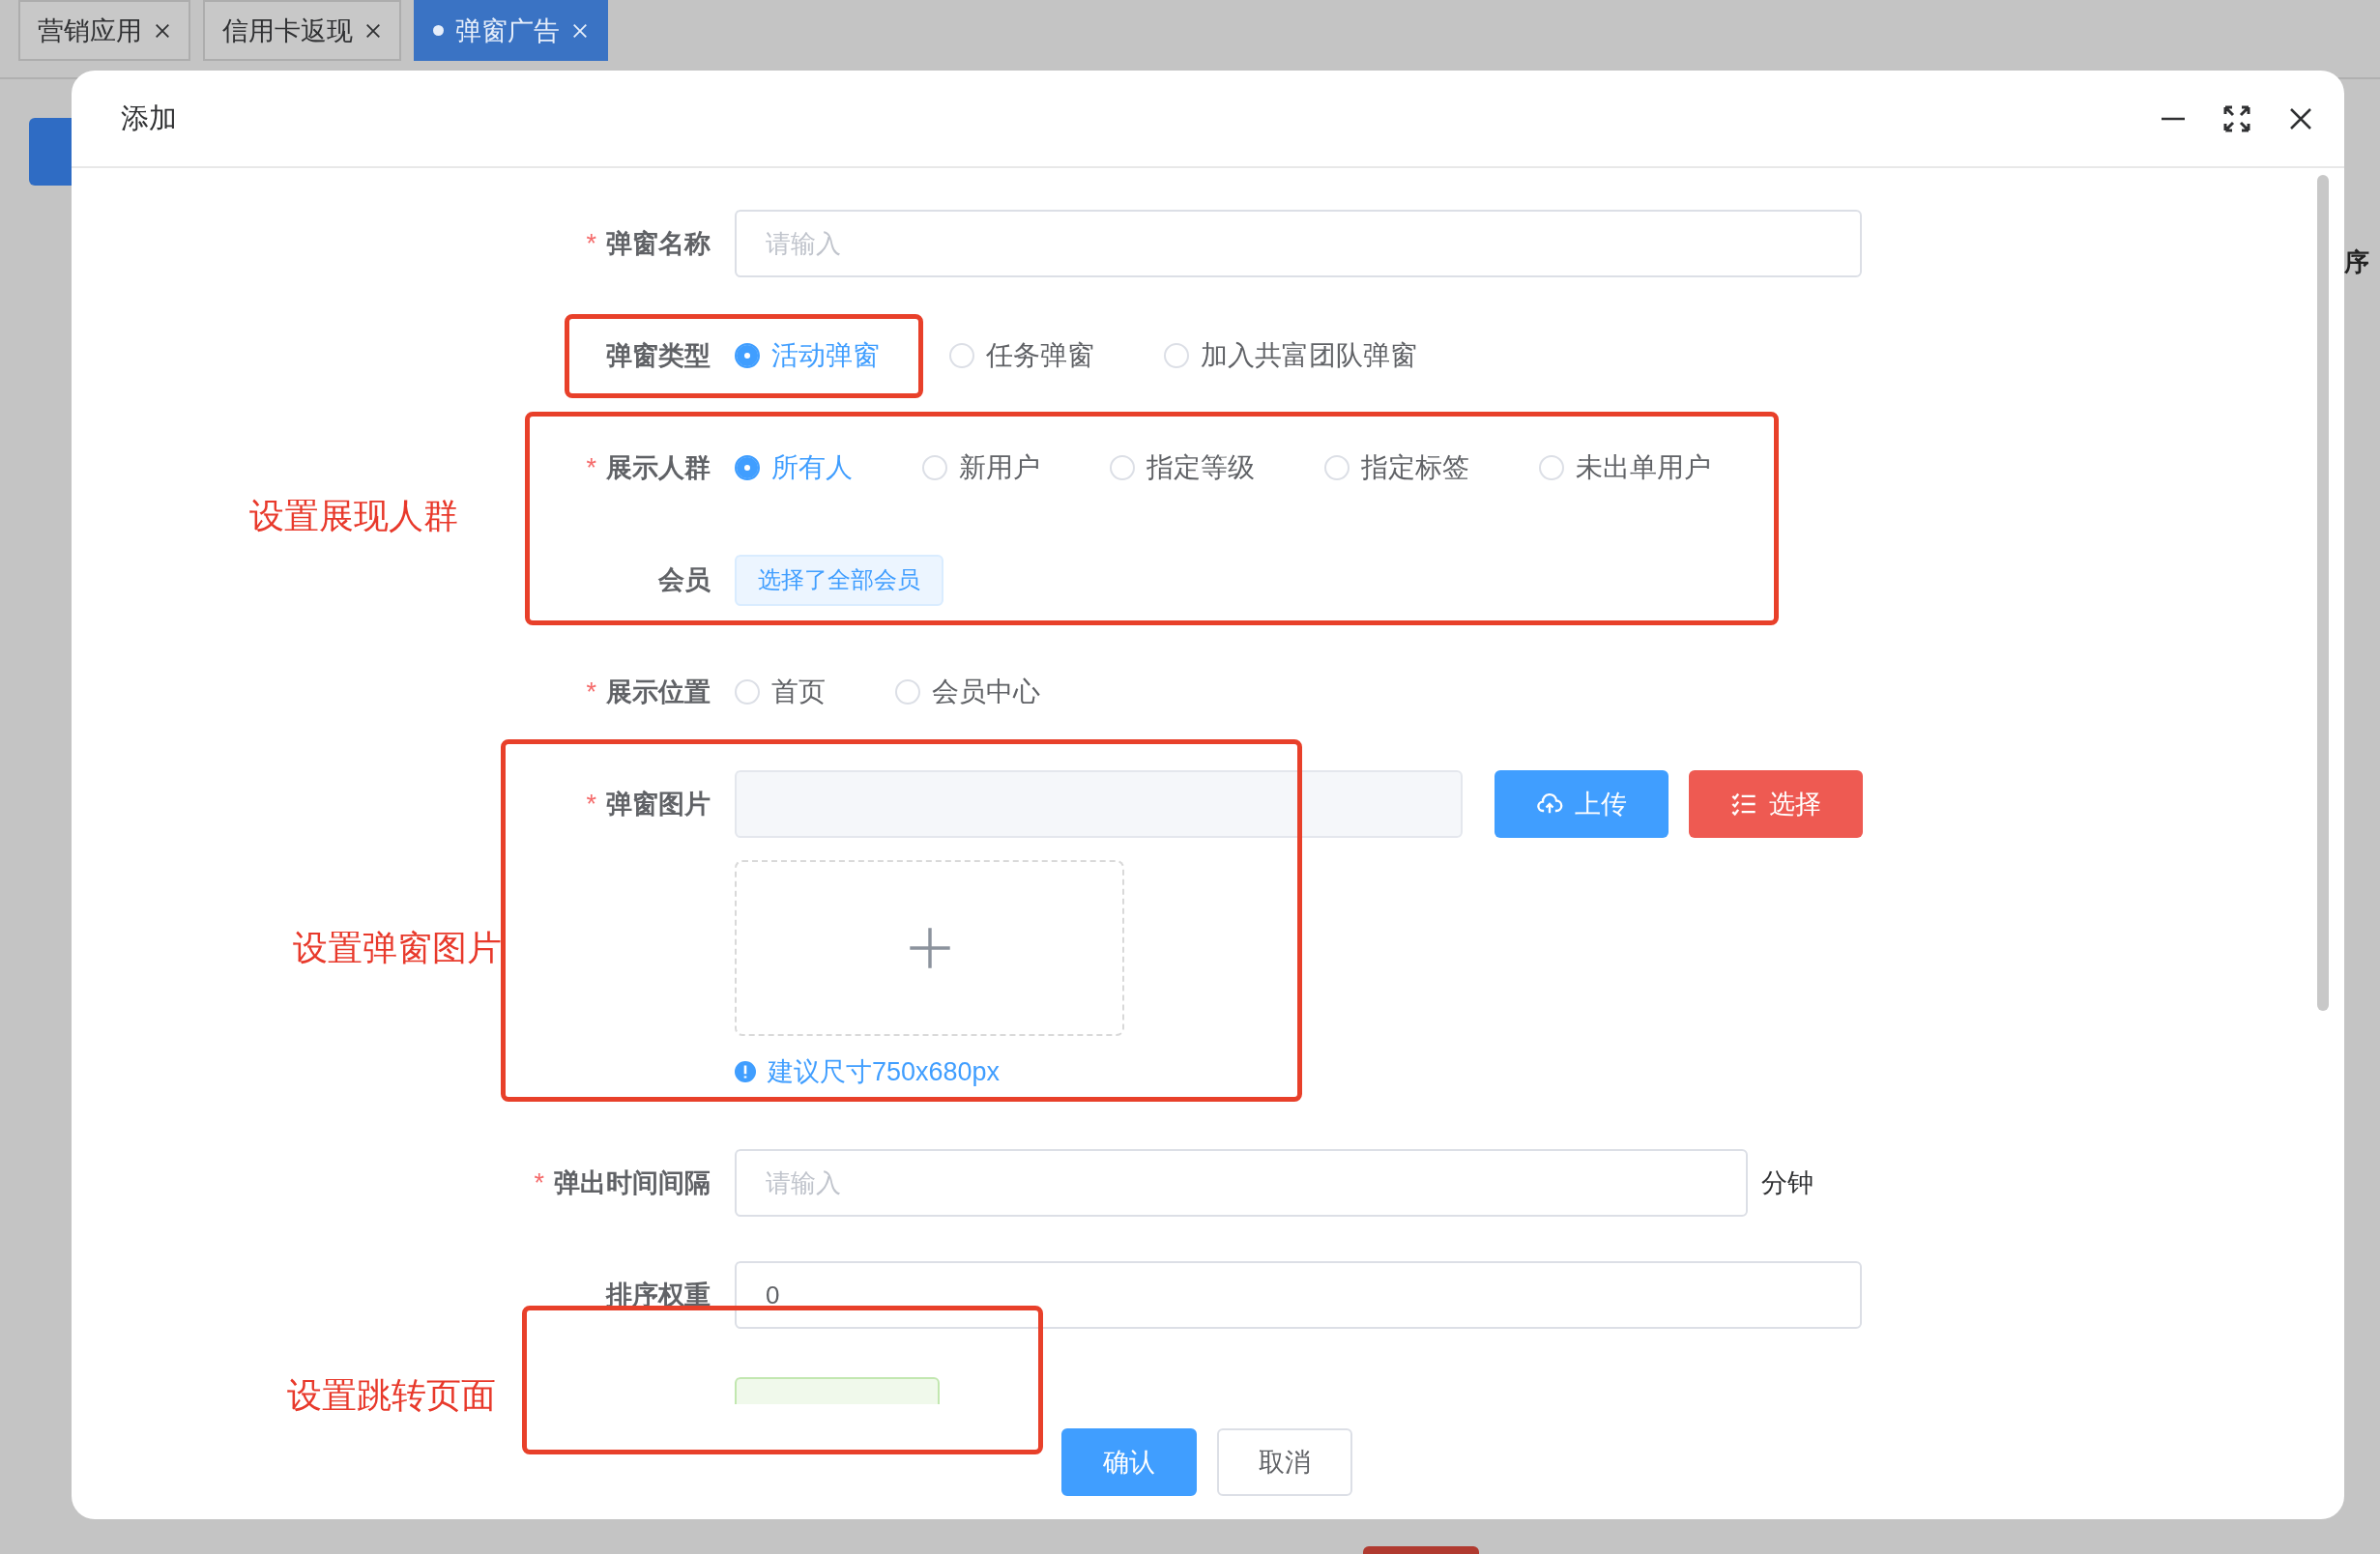 This screenshot has width=2380, height=1554. What do you see at coordinates (439, 30) in the screenshot?
I see `dot-icon` at bounding box center [439, 30].